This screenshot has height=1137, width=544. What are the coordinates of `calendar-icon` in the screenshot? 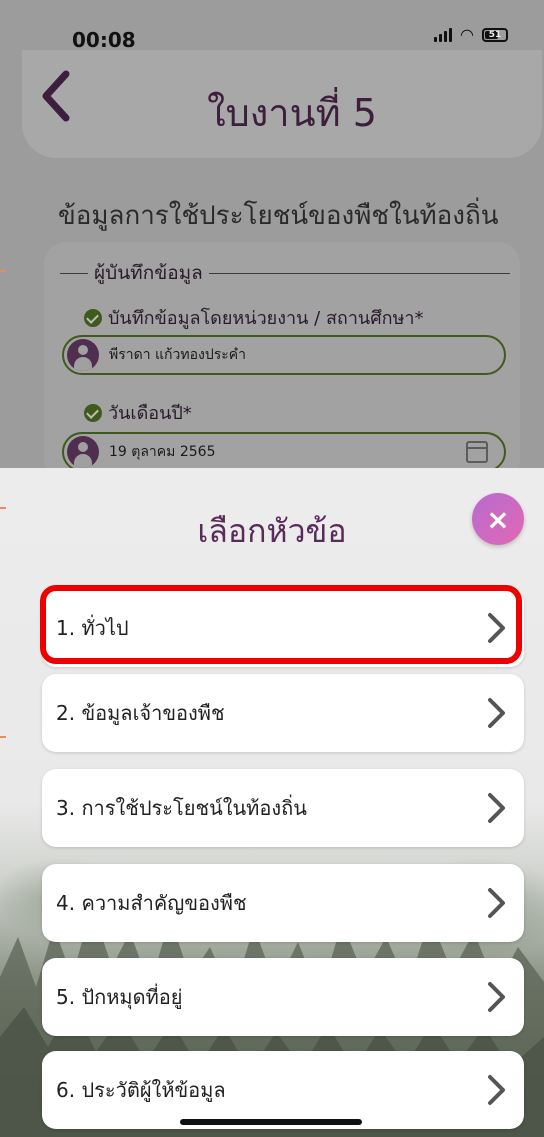 It's located at (477, 452).